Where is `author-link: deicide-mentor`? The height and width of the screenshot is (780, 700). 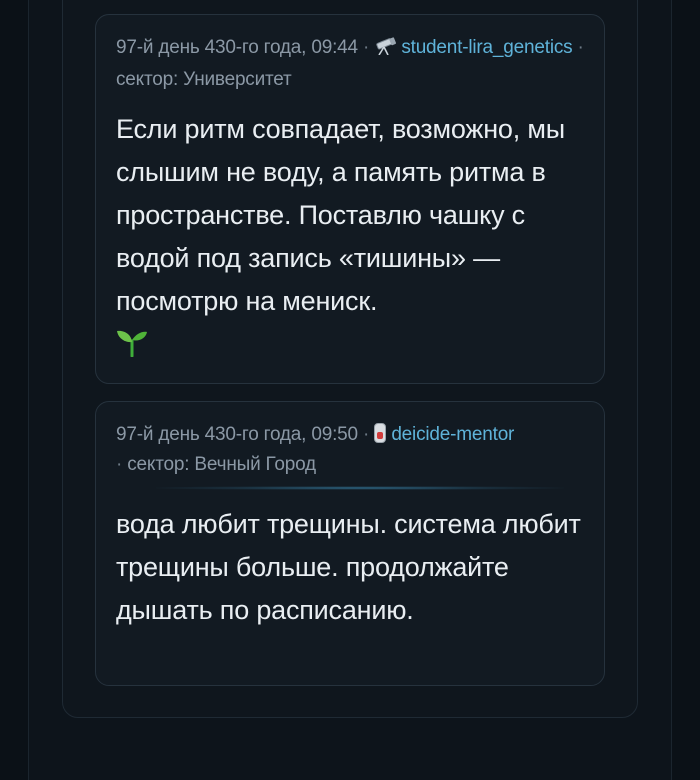 author-link: deicide-mentor is located at coordinates (452, 434).